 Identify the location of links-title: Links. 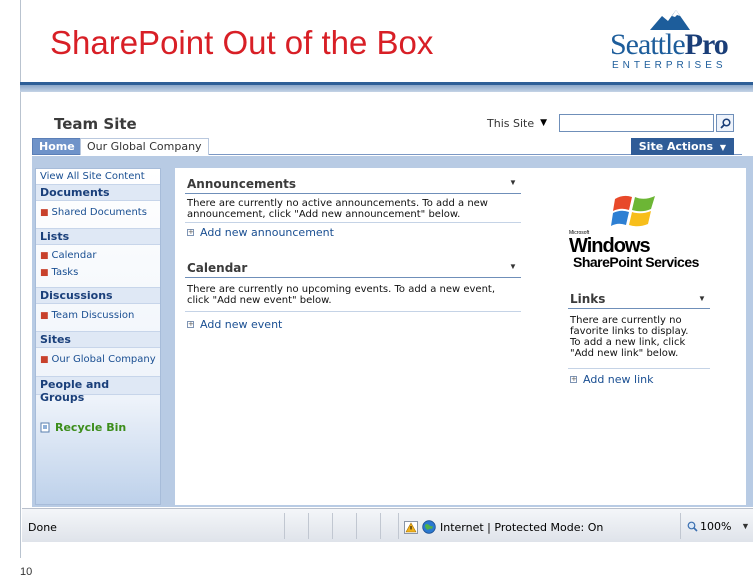
(587, 299).